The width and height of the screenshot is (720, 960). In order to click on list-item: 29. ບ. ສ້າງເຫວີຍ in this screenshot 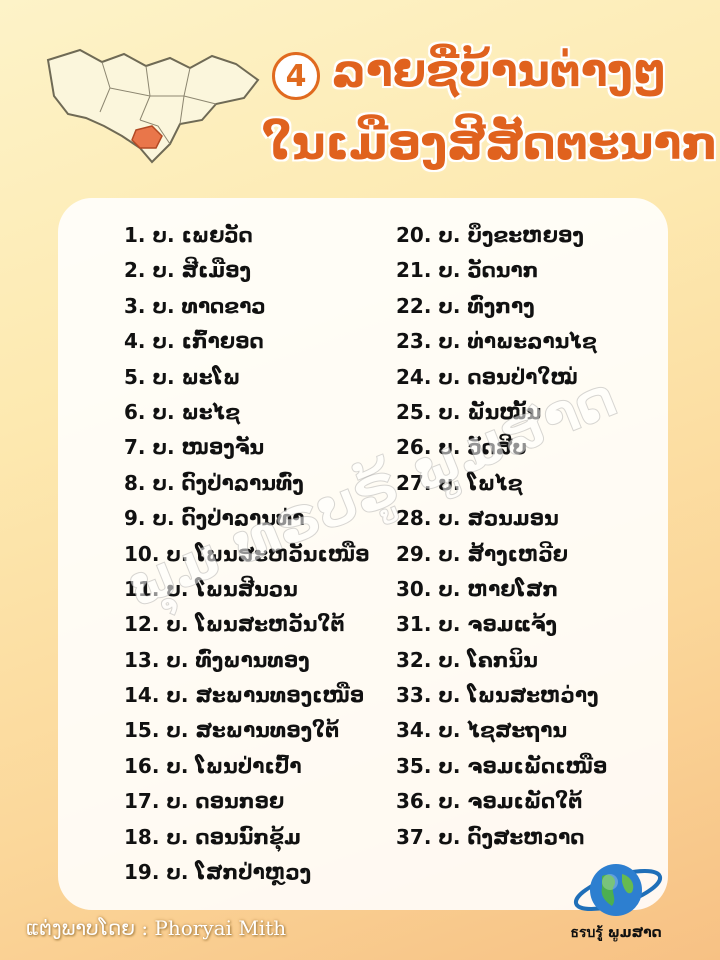, I will do `click(482, 553)`.